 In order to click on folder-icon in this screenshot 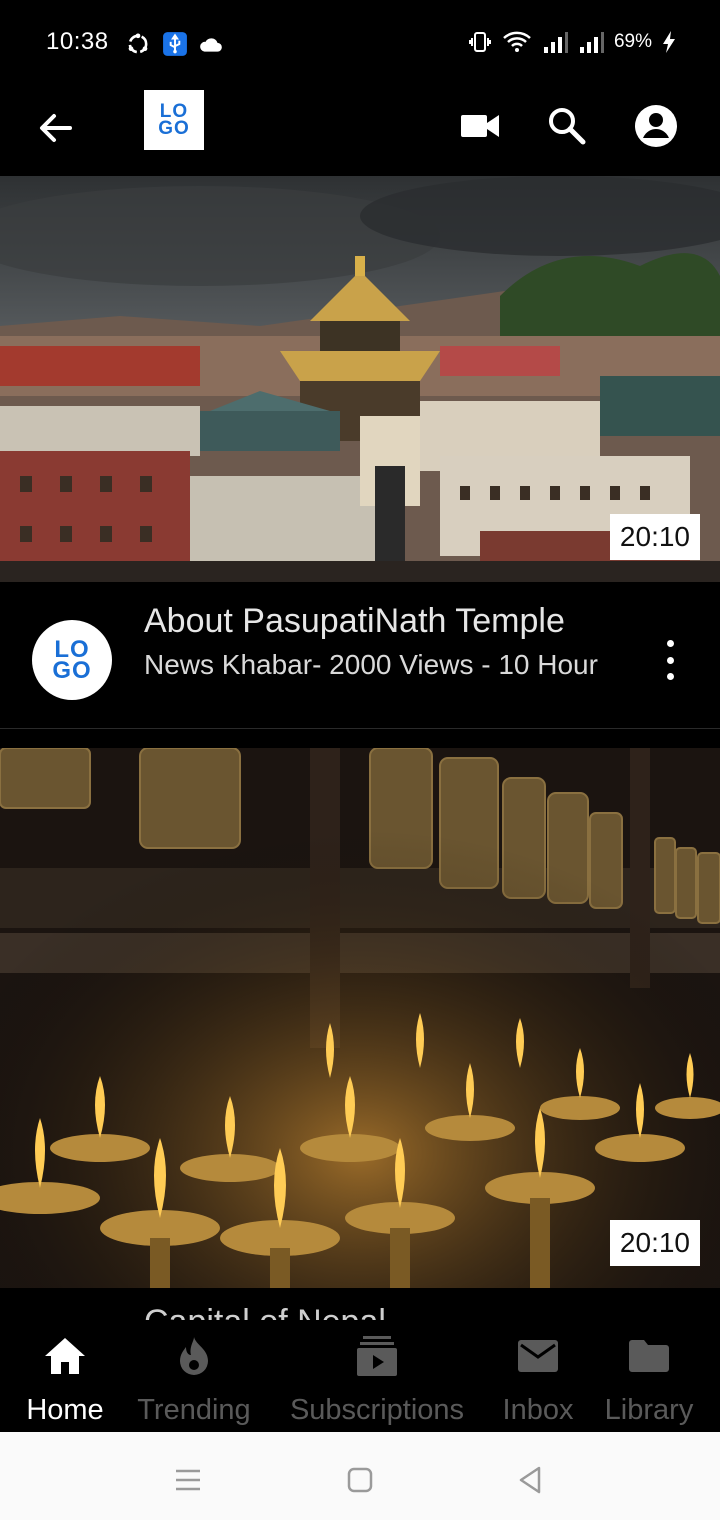, I will do `click(649, 1356)`.